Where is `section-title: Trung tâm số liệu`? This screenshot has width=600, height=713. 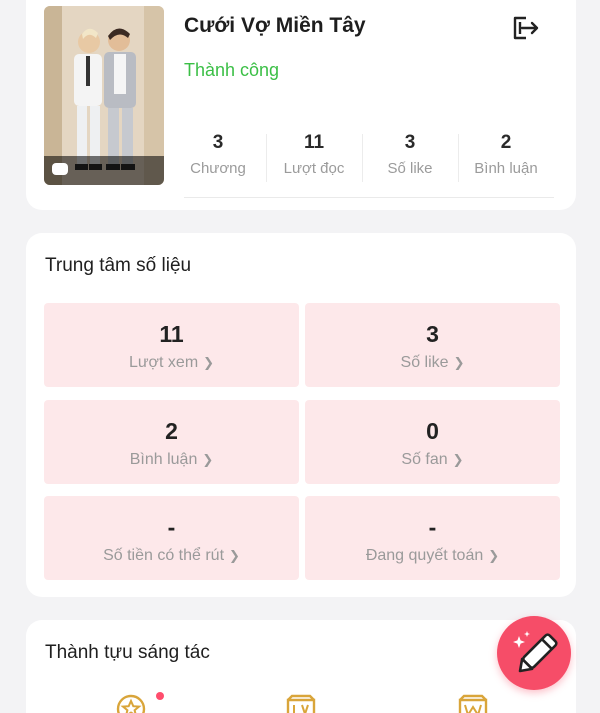 section-title: Trung tâm số liệu is located at coordinates (118, 265).